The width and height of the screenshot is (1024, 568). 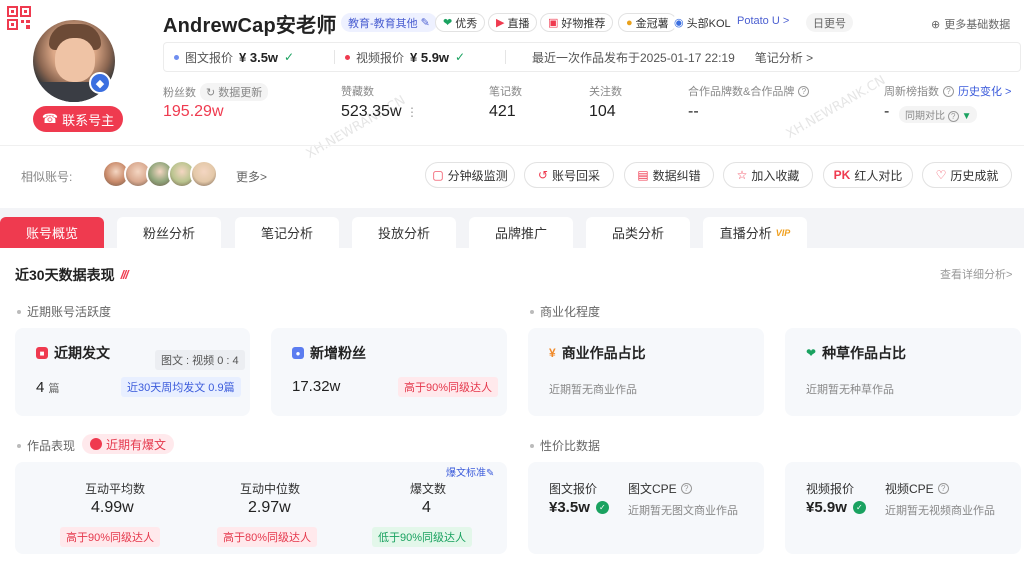 I want to click on week-rank-value: -, so click(x=887, y=111).